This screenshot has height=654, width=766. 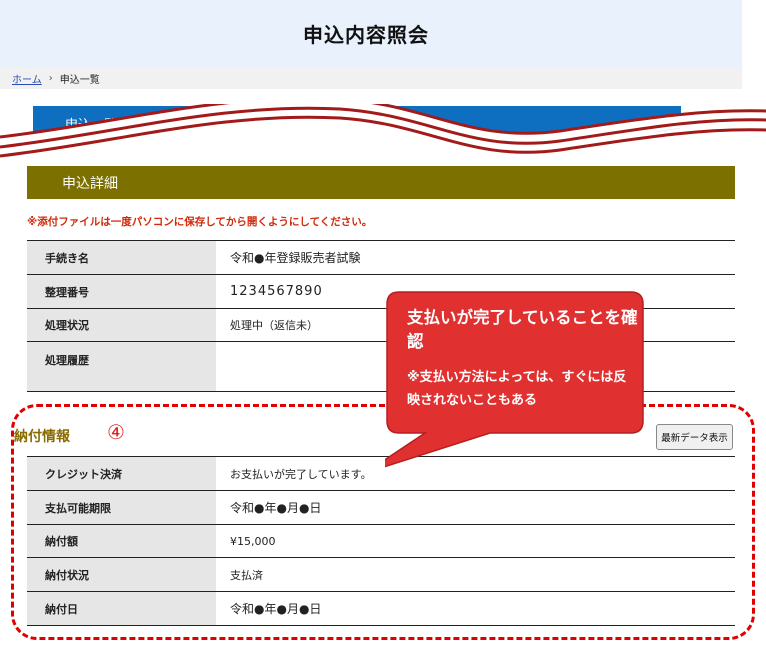 What do you see at coordinates (121, 366) in the screenshot?
I see `row-label: 処理履歴` at bounding box center [121, 366].